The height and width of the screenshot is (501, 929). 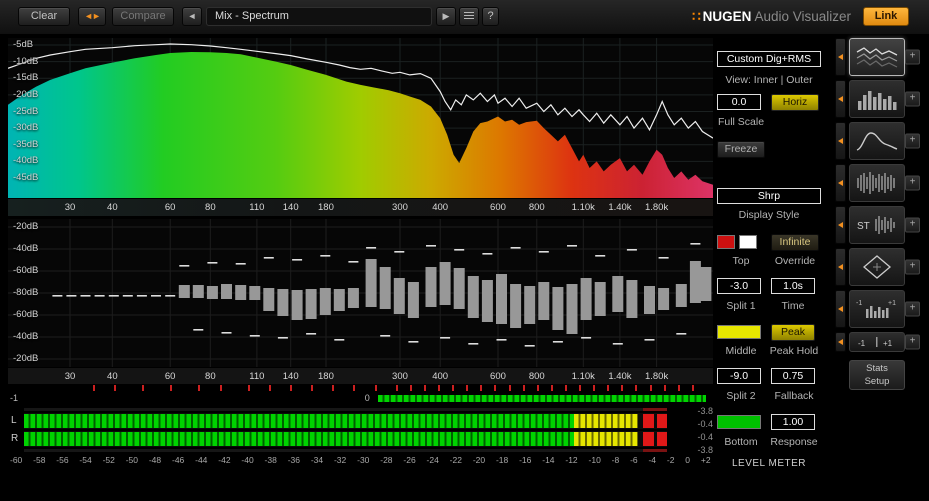 I want to click on infinite-button: Infinite, so click(x=795, y=242).